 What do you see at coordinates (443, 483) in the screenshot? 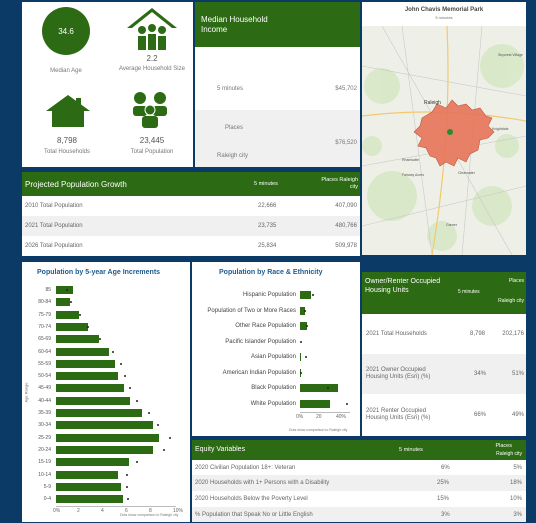
I see `equity-row-disability-5min: 25%` at bounding box center [443, 483].